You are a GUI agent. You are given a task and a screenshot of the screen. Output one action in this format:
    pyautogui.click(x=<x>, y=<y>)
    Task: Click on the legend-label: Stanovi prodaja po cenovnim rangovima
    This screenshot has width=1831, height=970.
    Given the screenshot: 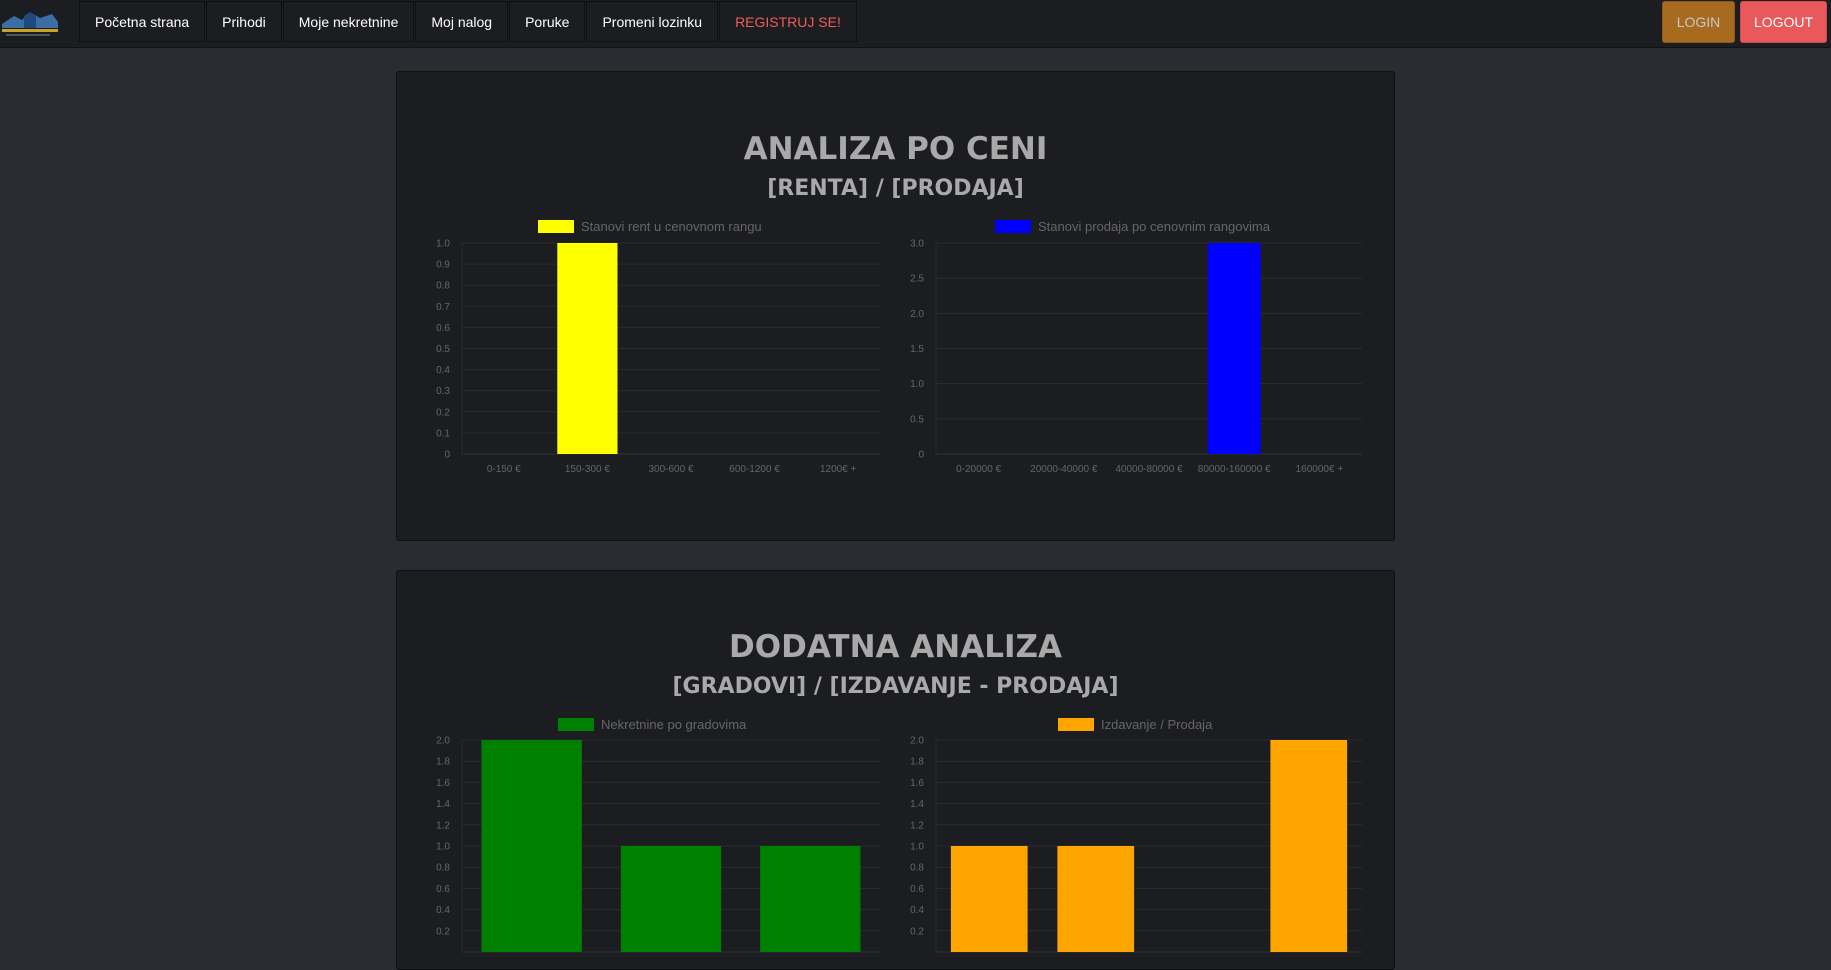 What is the action you would take?
    pyautogui.click(x=1154, y=226)
    